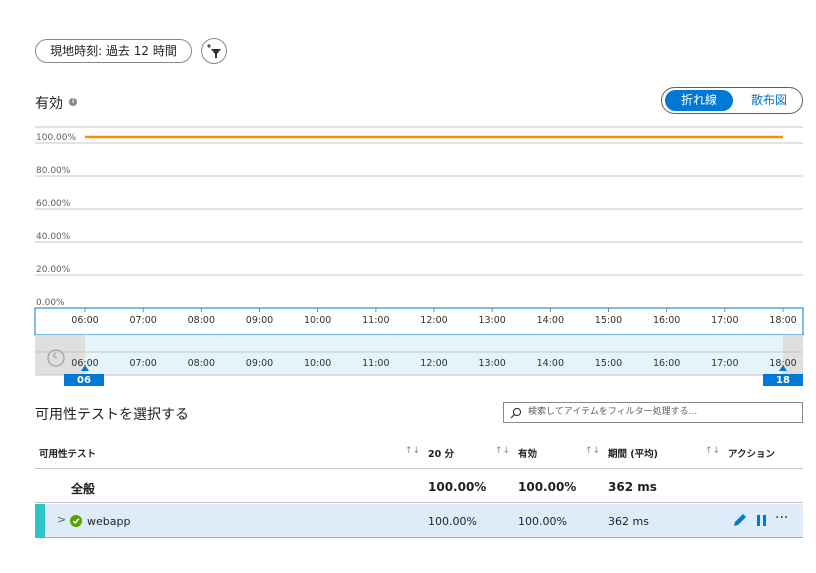  What do you see at coordinates (724, 320) in the screenshot?
I see `x-tick-label: 17:00` at bounding box center [724, 320].